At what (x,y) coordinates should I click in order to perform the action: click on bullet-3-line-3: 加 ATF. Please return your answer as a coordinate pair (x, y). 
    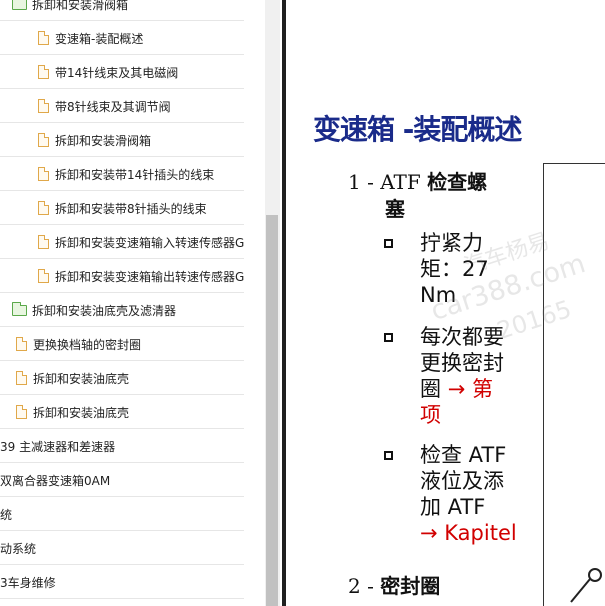
    Looking at the image, I should click on (453, 507).